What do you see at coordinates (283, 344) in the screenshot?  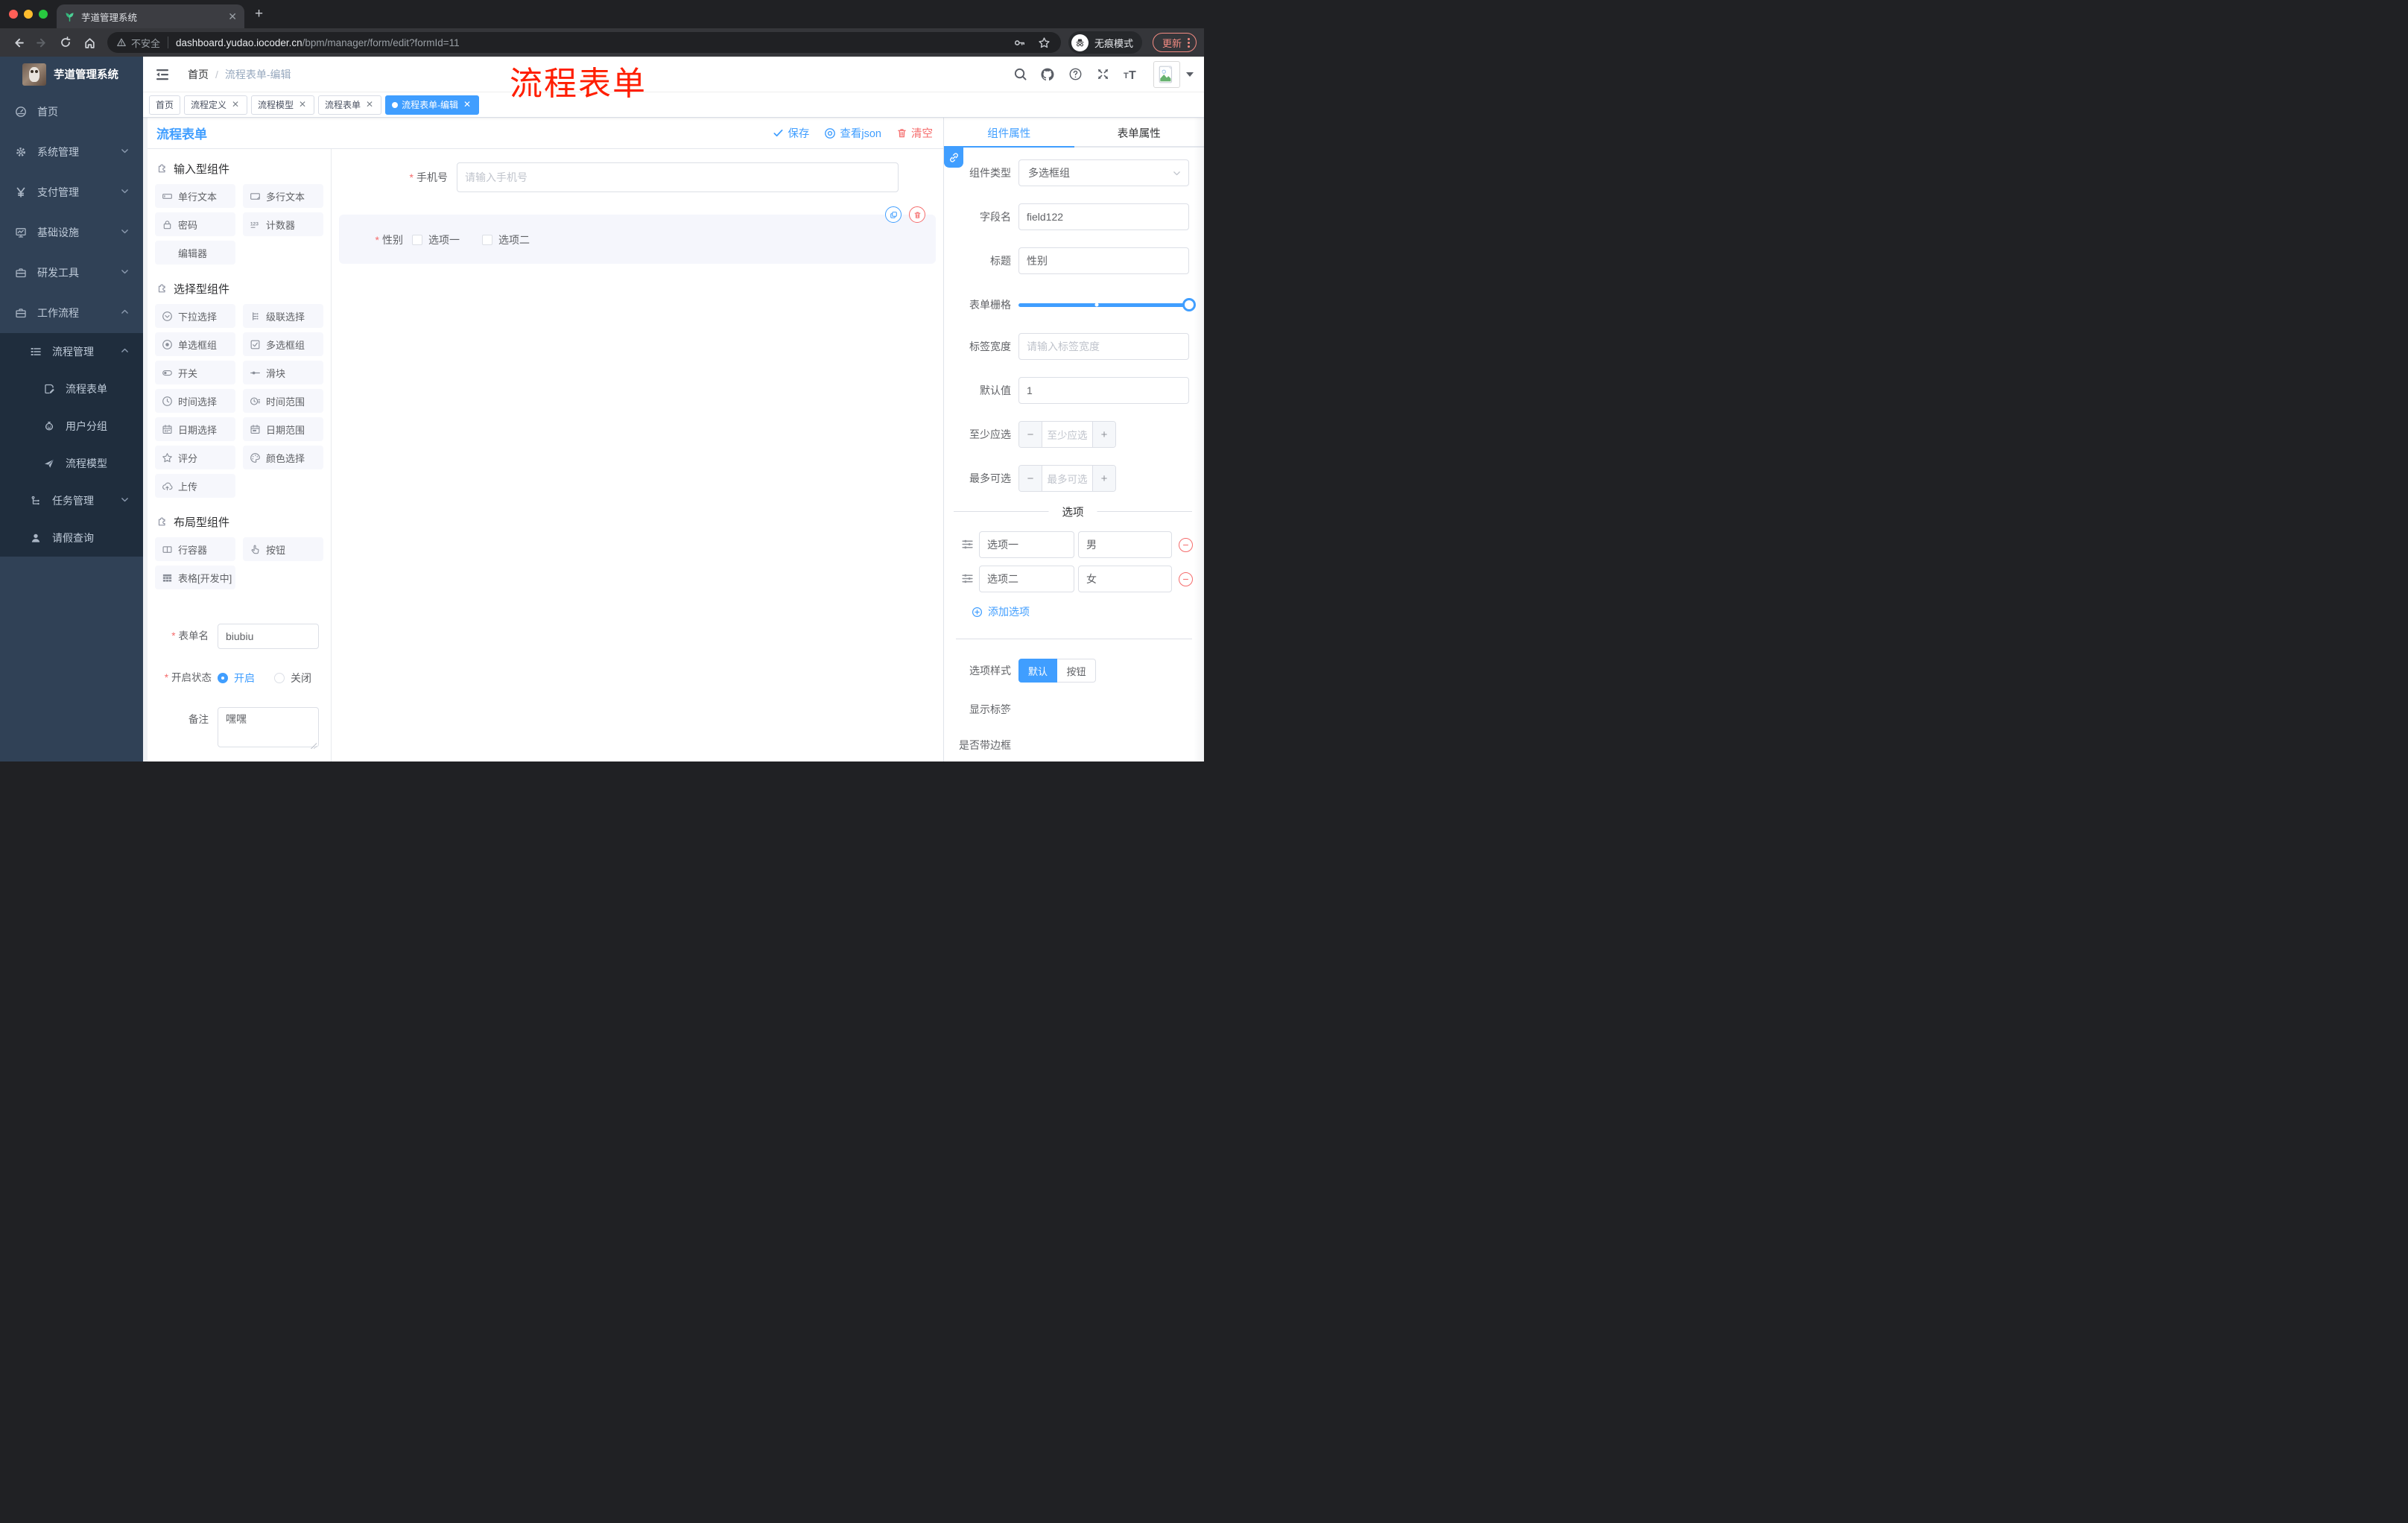 I see `component-多选框组: 多选框组` at bounding box center [283, 344].